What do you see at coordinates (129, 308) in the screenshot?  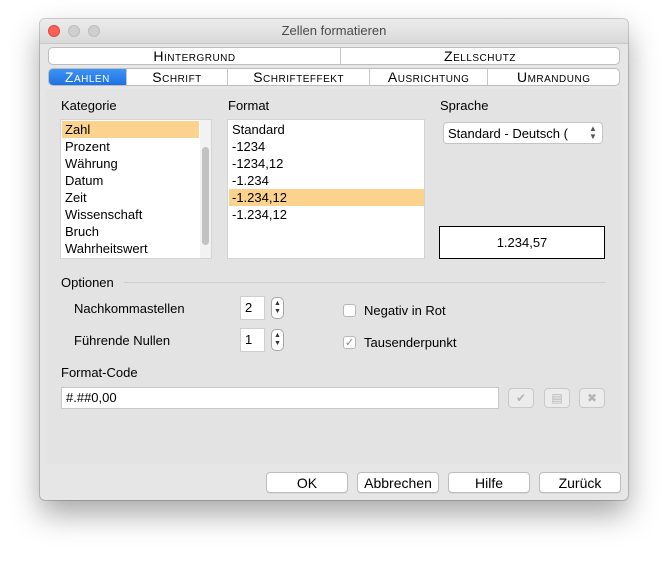 I see `nachkommastellen-label: Nachkommastellen` at bounding box center [129, 308].